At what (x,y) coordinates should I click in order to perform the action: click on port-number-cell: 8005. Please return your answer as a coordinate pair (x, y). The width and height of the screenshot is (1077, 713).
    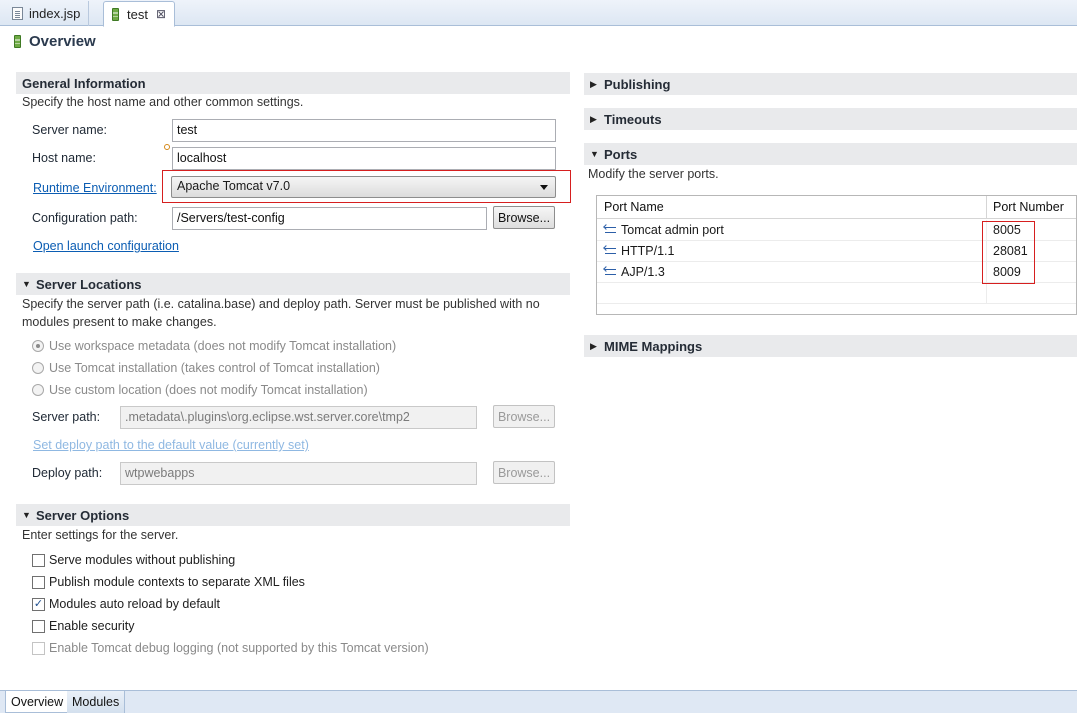
    Looking at the image, I should click on (1007, 230).